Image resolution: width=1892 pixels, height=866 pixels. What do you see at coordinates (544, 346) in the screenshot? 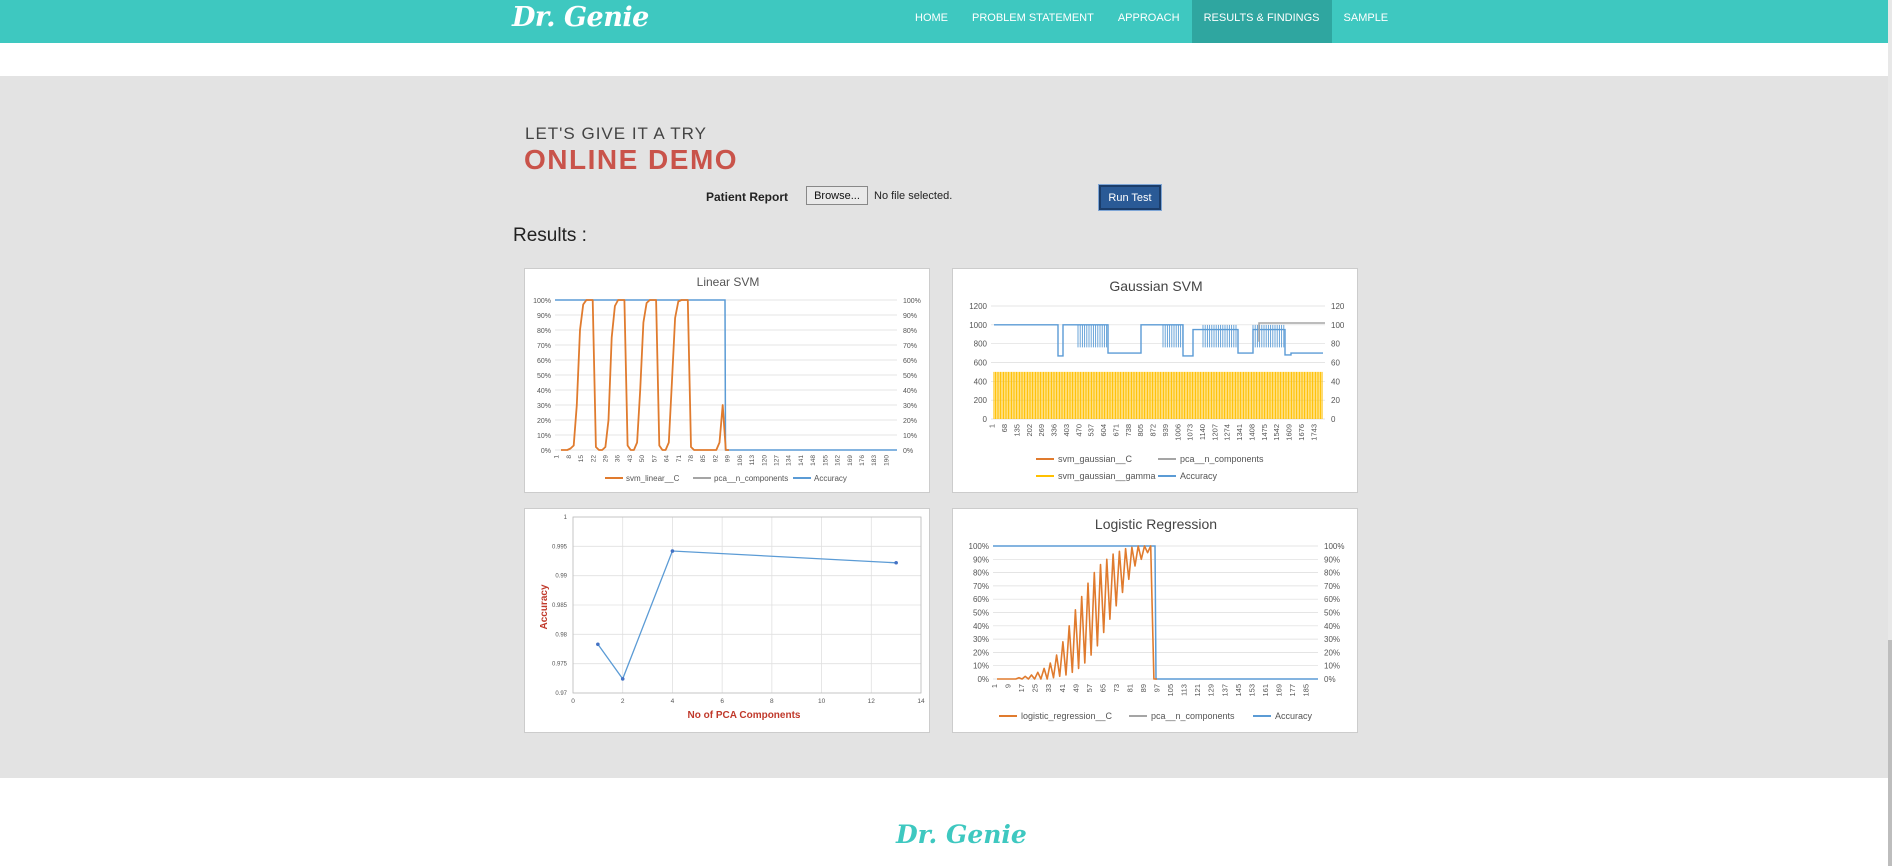
I see `y-tick-label: 70%` at bounding box center [544, 346].